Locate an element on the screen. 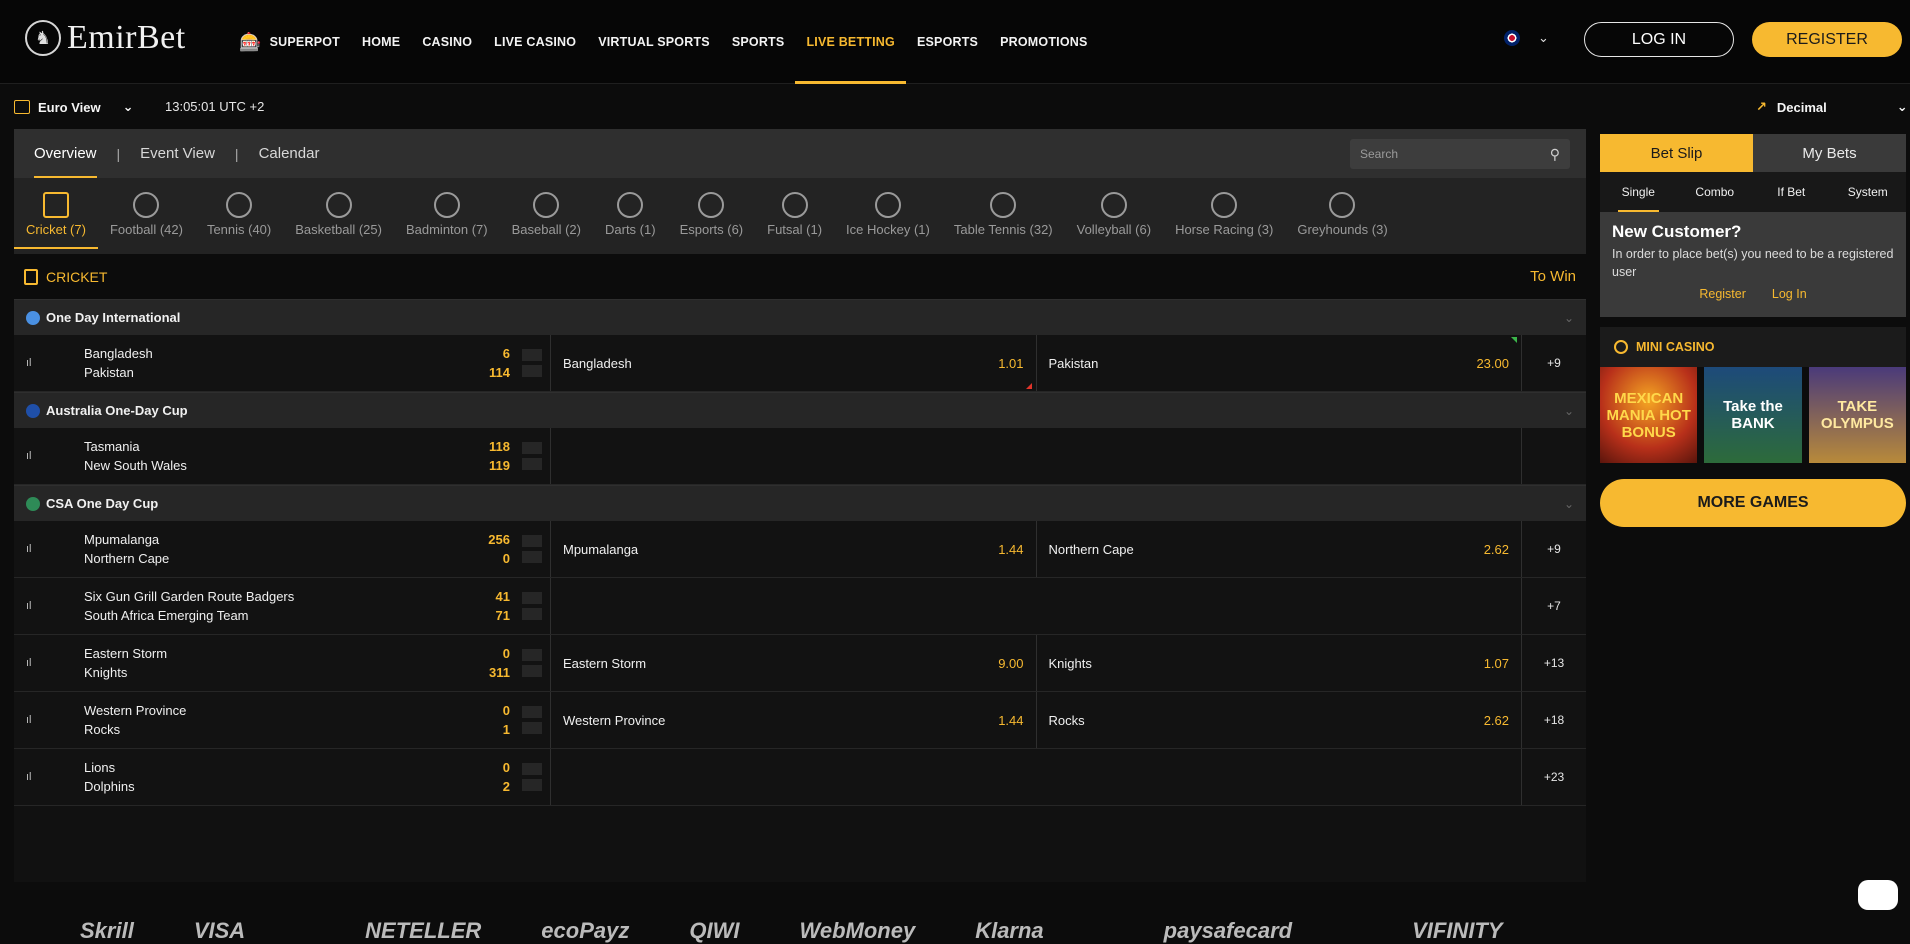  match-teams: Eastern Storm Knights is located at coordinates (279, 663).